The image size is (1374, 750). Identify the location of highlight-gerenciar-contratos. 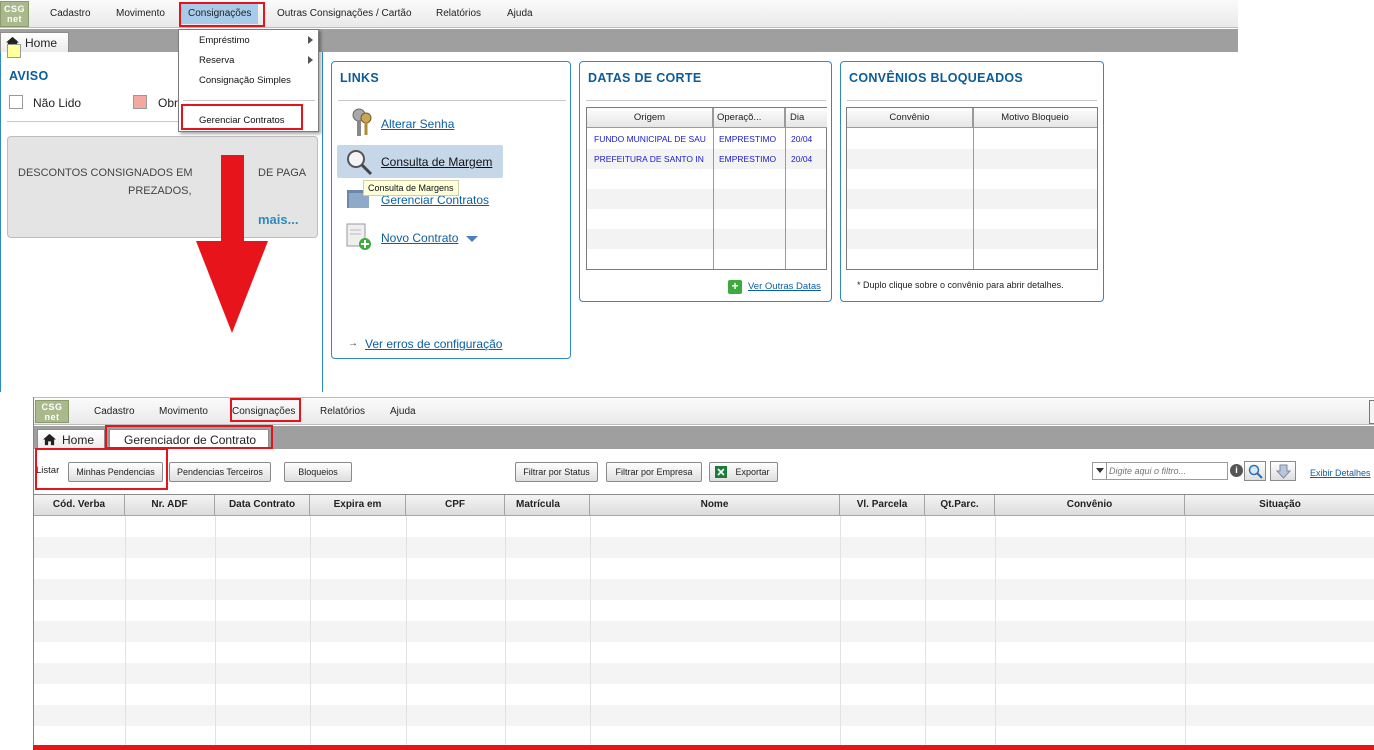
(242, 117).